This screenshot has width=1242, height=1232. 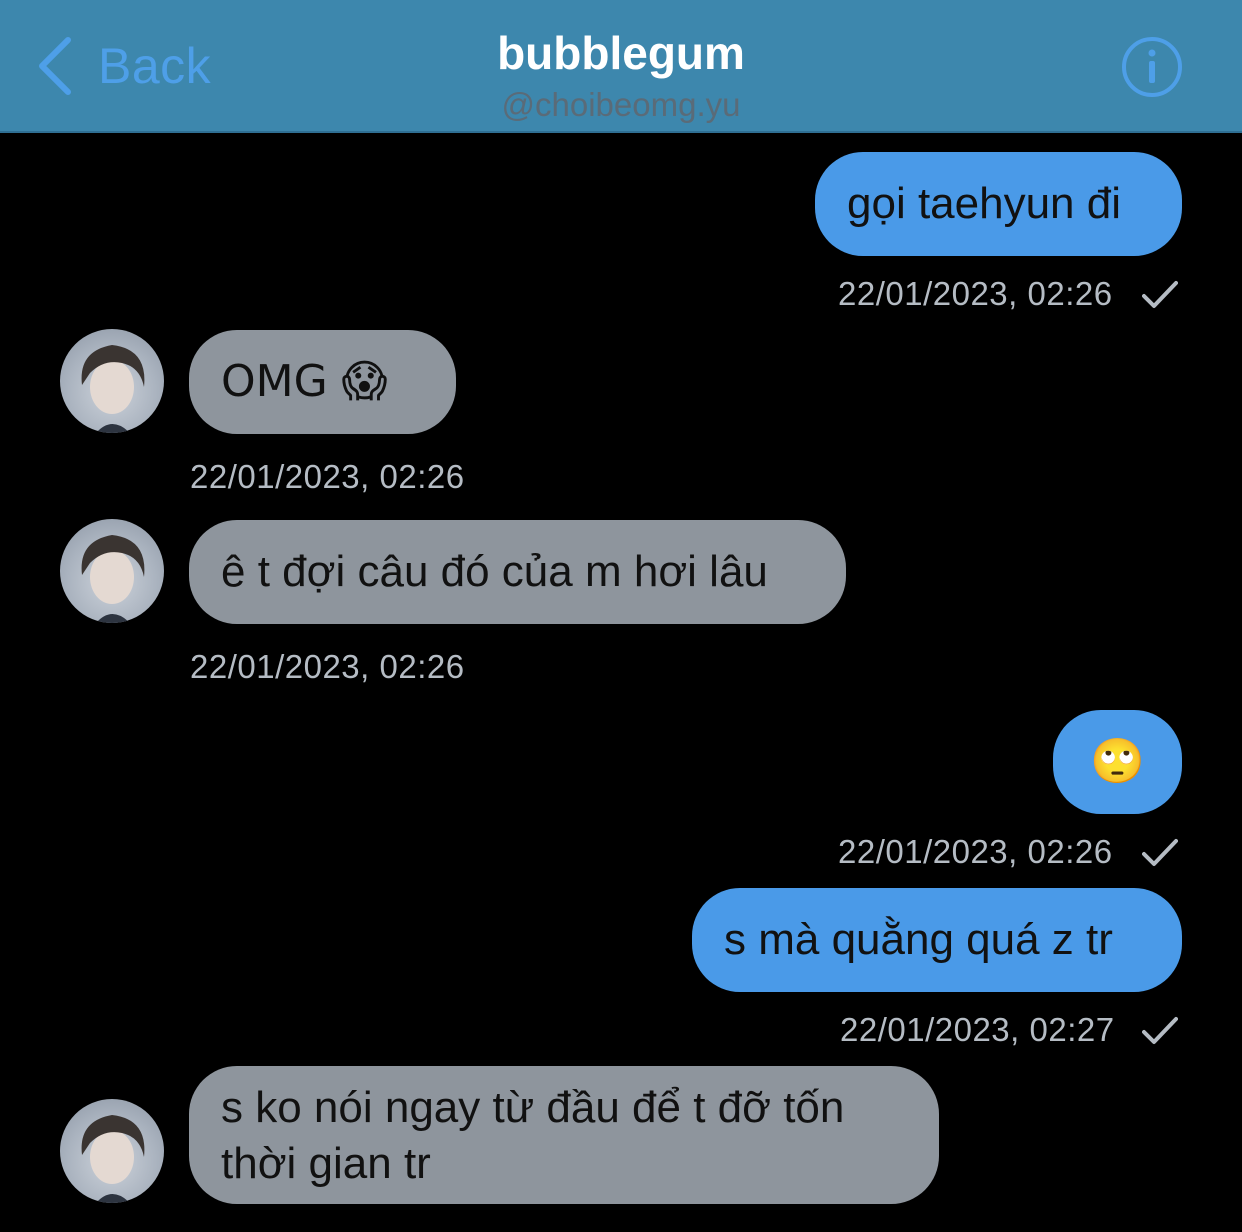 I want to click on message-bubble-incoming: ê t đợi câu đó của m hơi lâu, so click(x=517, y=572).